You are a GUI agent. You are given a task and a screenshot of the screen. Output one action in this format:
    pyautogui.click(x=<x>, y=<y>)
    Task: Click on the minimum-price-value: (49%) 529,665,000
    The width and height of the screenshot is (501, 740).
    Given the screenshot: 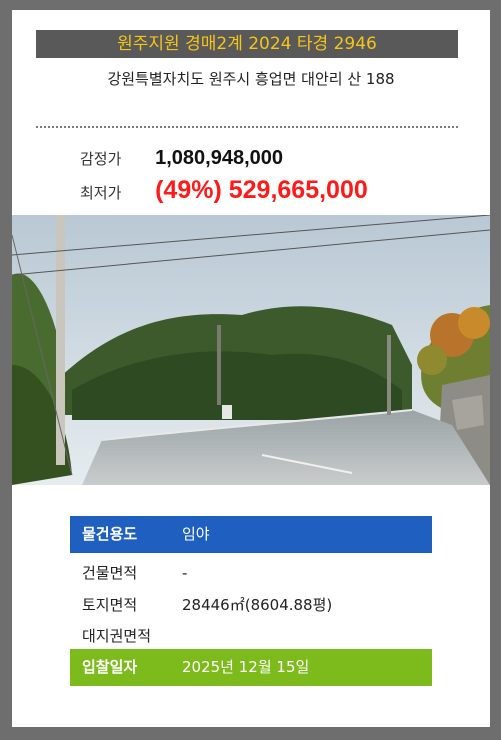 What is the action you would take?
    pyautogui.click(x=261, y=190)
    